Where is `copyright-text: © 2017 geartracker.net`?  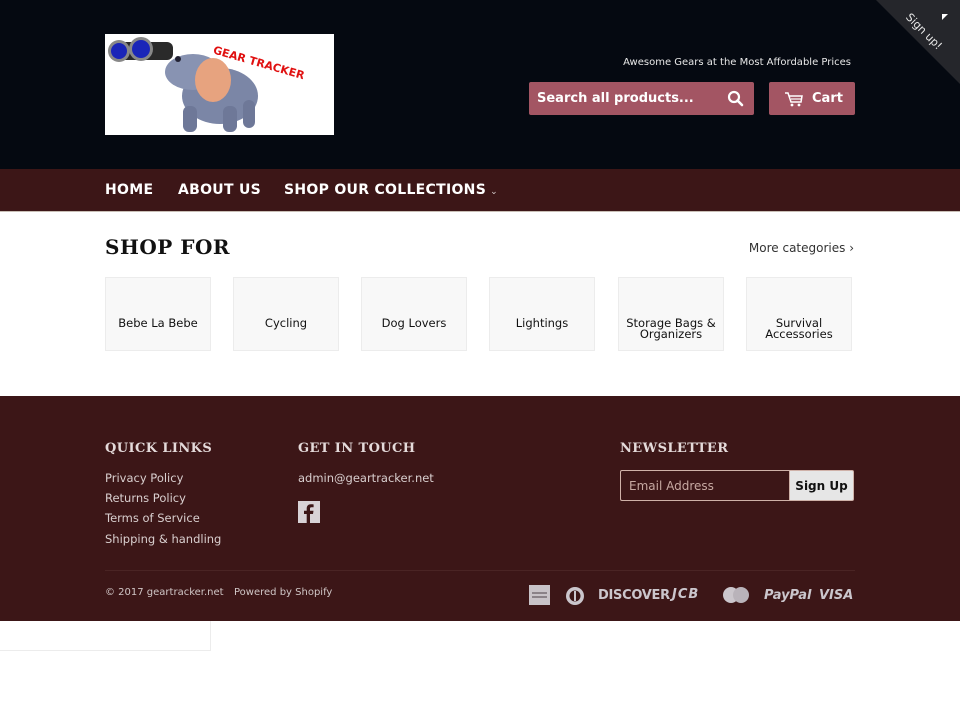 copyright-text: © 2017 geartracker.net is located at coordinates (164, 592).